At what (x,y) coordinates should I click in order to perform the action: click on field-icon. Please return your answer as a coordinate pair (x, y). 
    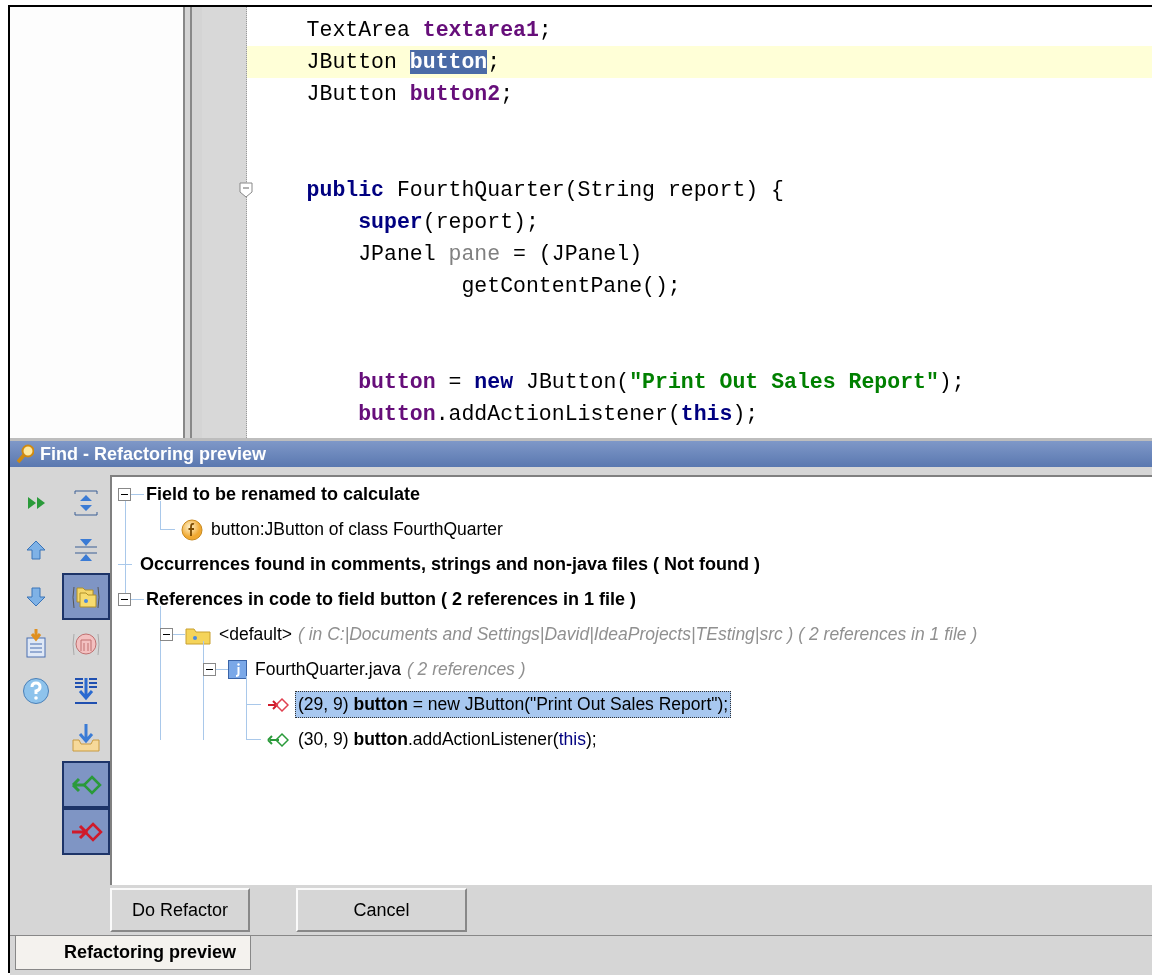
    Looking at the image, I should click on (192, 529).